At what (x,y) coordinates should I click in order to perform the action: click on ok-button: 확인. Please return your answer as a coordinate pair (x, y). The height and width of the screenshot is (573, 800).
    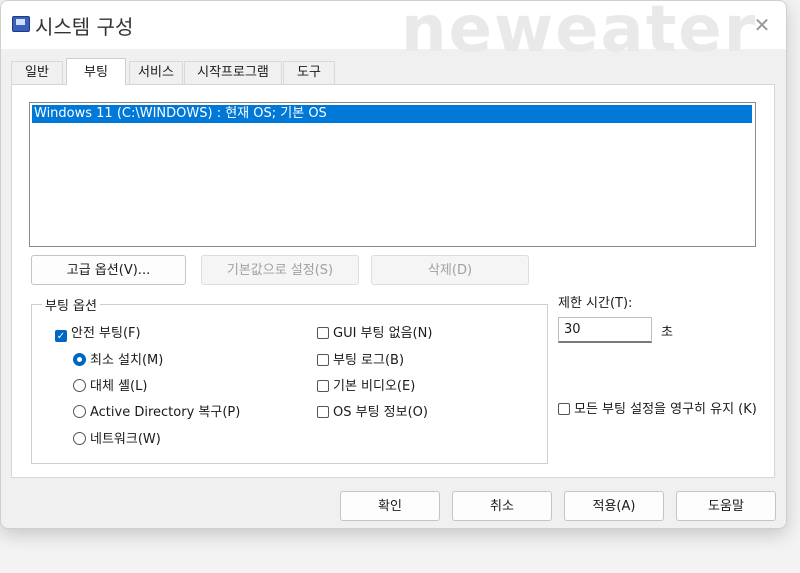
    Looking at the image, I should click on (390, 506).